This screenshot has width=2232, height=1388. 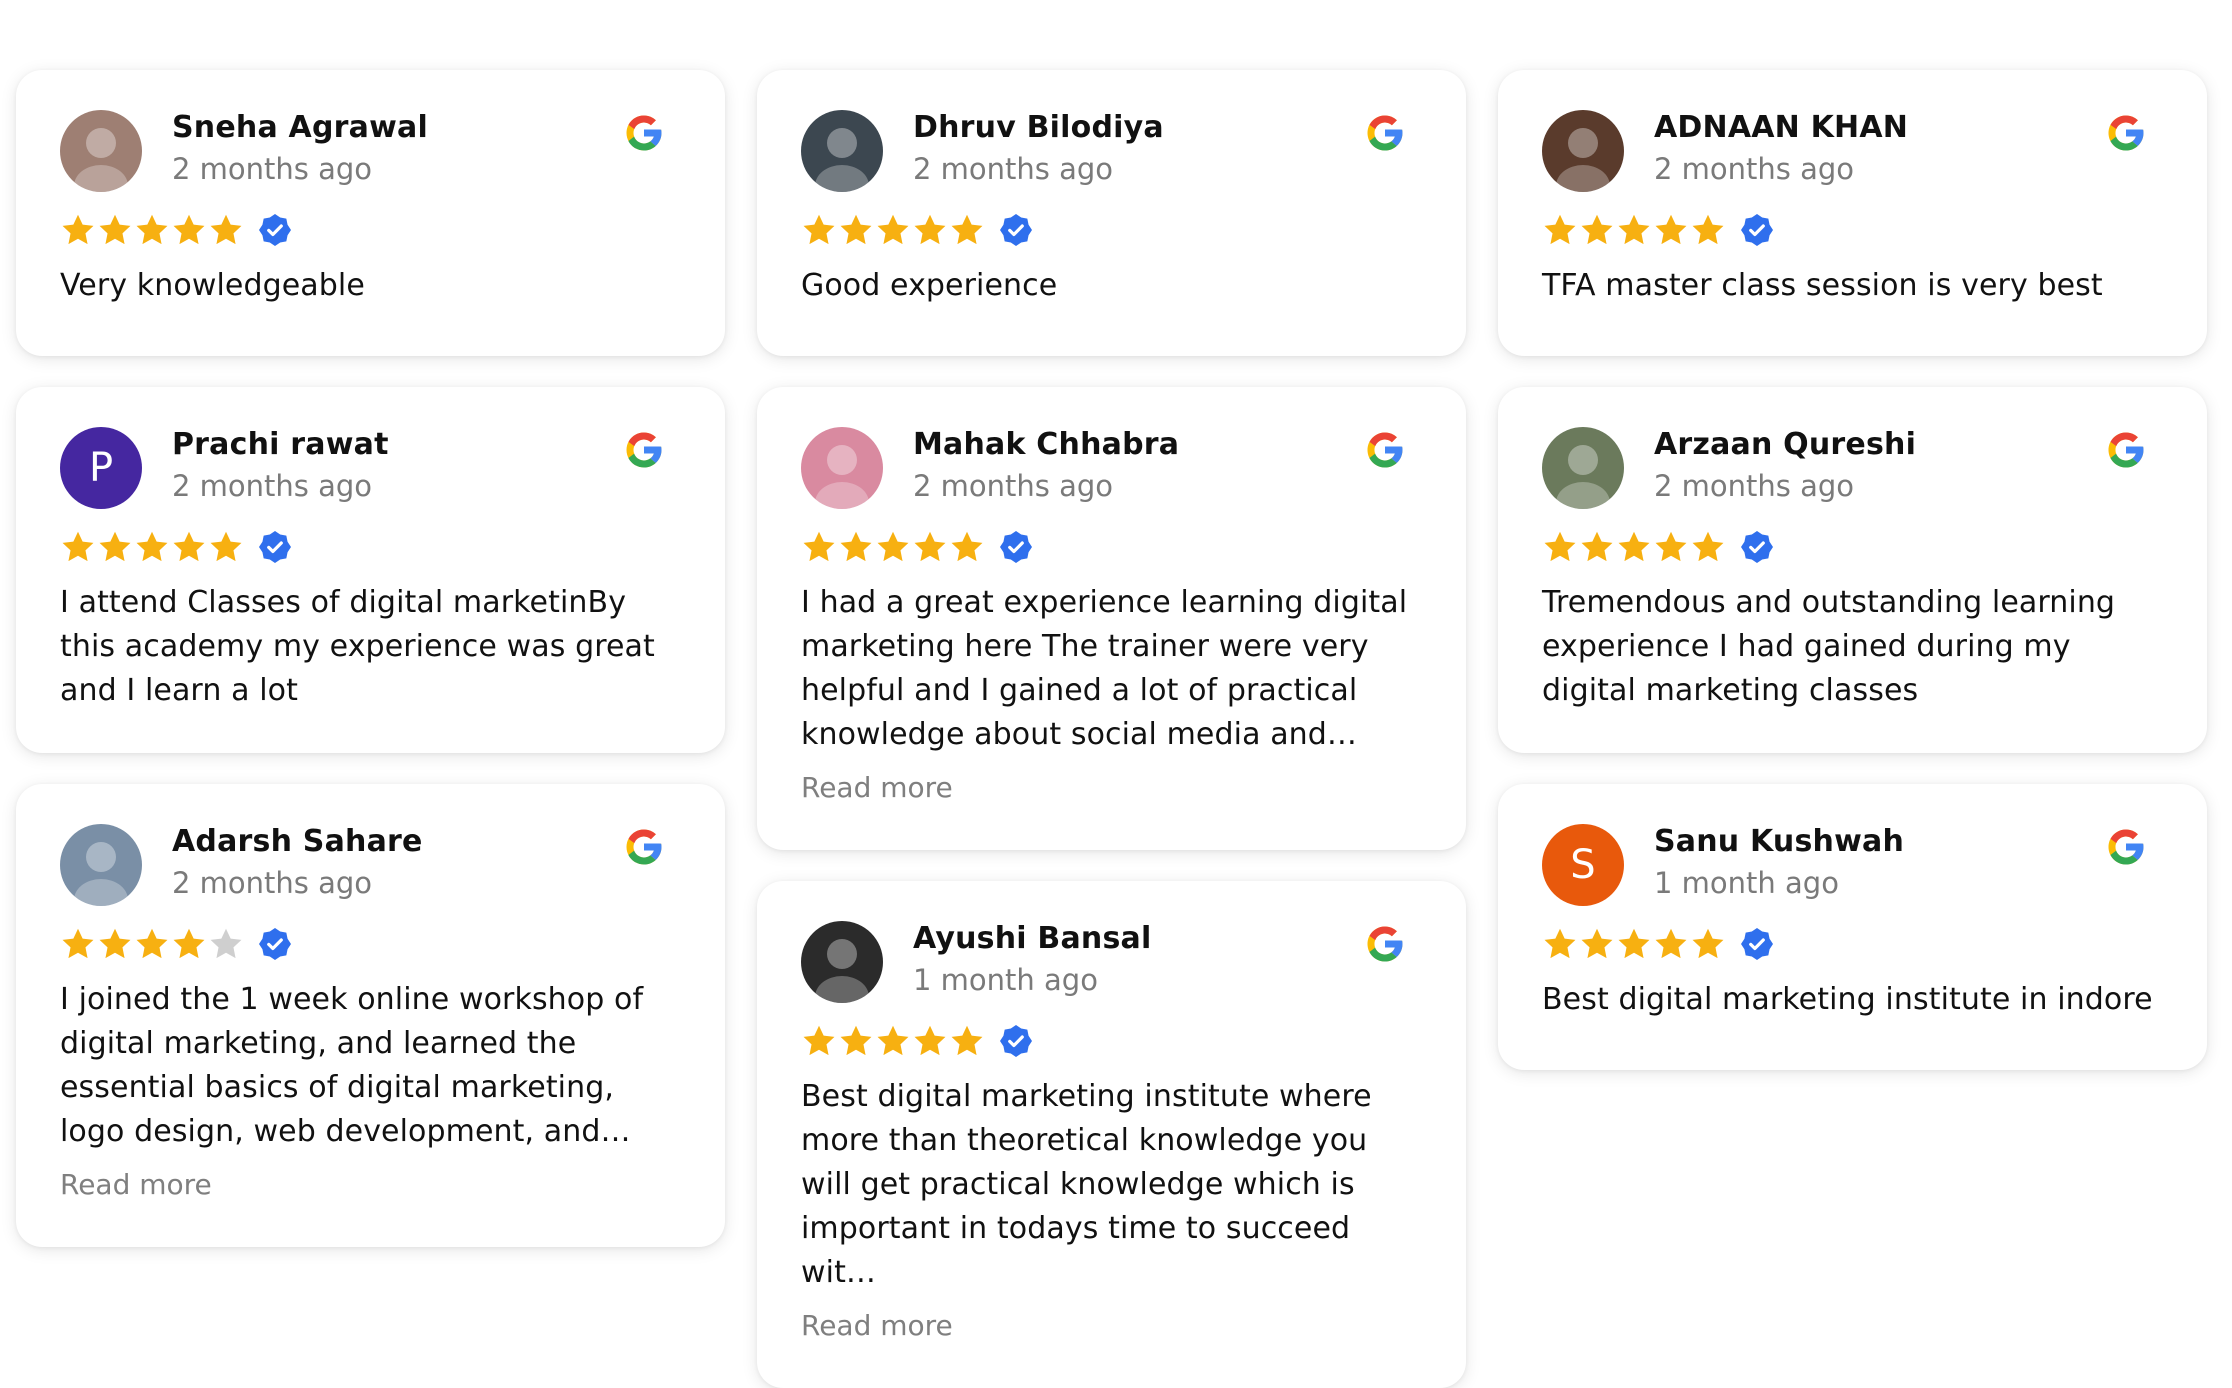 I want to click on reviewer-name: Sneha Agrawal, so click(x=300, y=127).